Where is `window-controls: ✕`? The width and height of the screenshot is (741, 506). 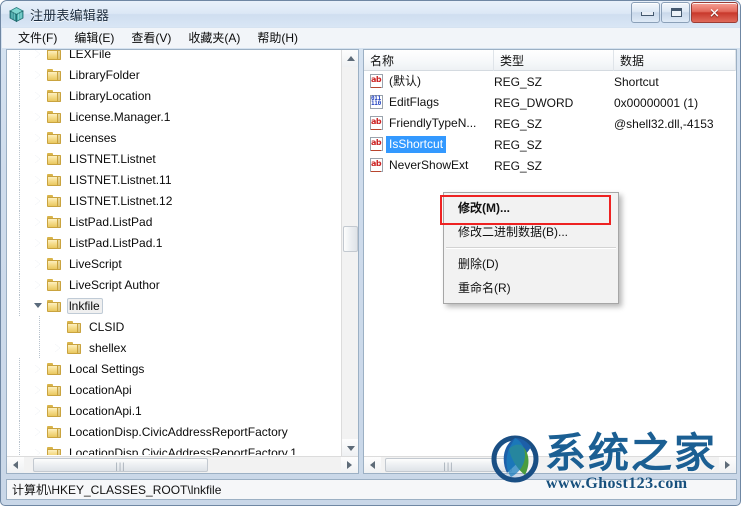
window-controls: ✕ is located at coordinates (684, 12).